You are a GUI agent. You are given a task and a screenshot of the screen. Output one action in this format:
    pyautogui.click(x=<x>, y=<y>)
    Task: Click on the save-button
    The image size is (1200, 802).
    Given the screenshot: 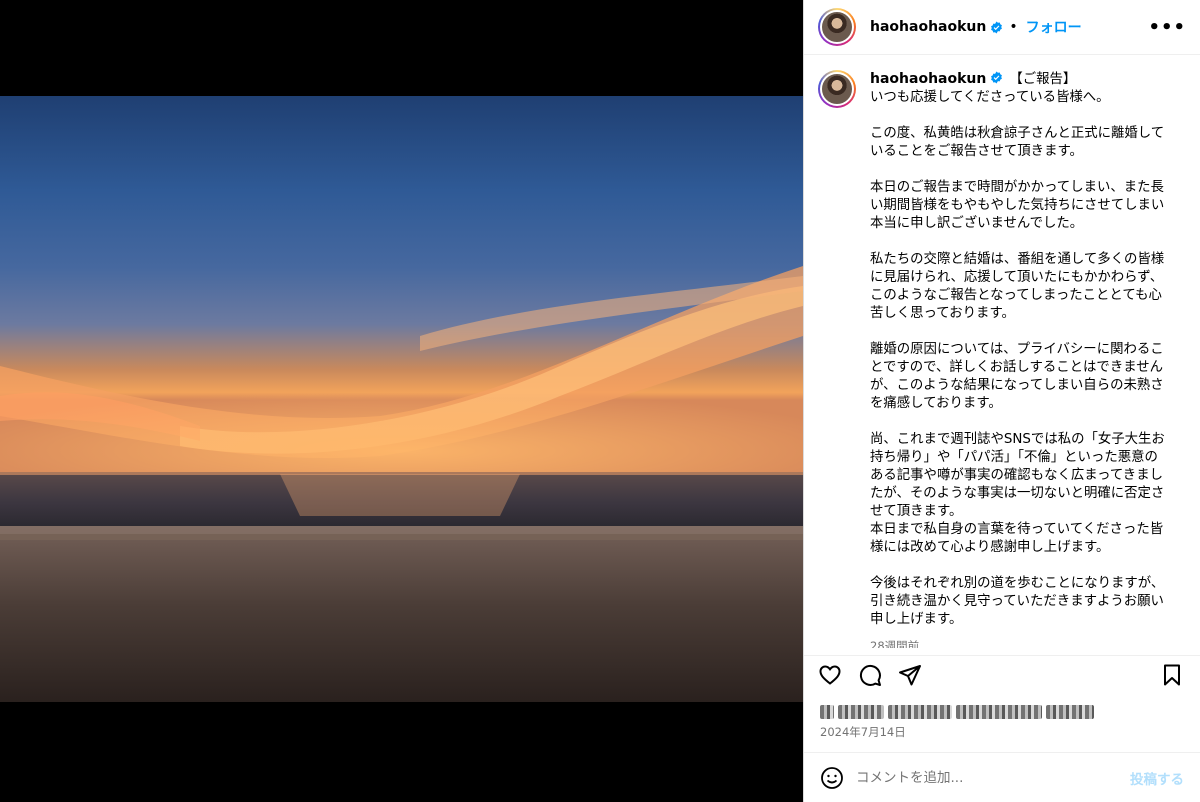 What is the action you would take?
    pyautogui.click(x=1173, y=676)
    